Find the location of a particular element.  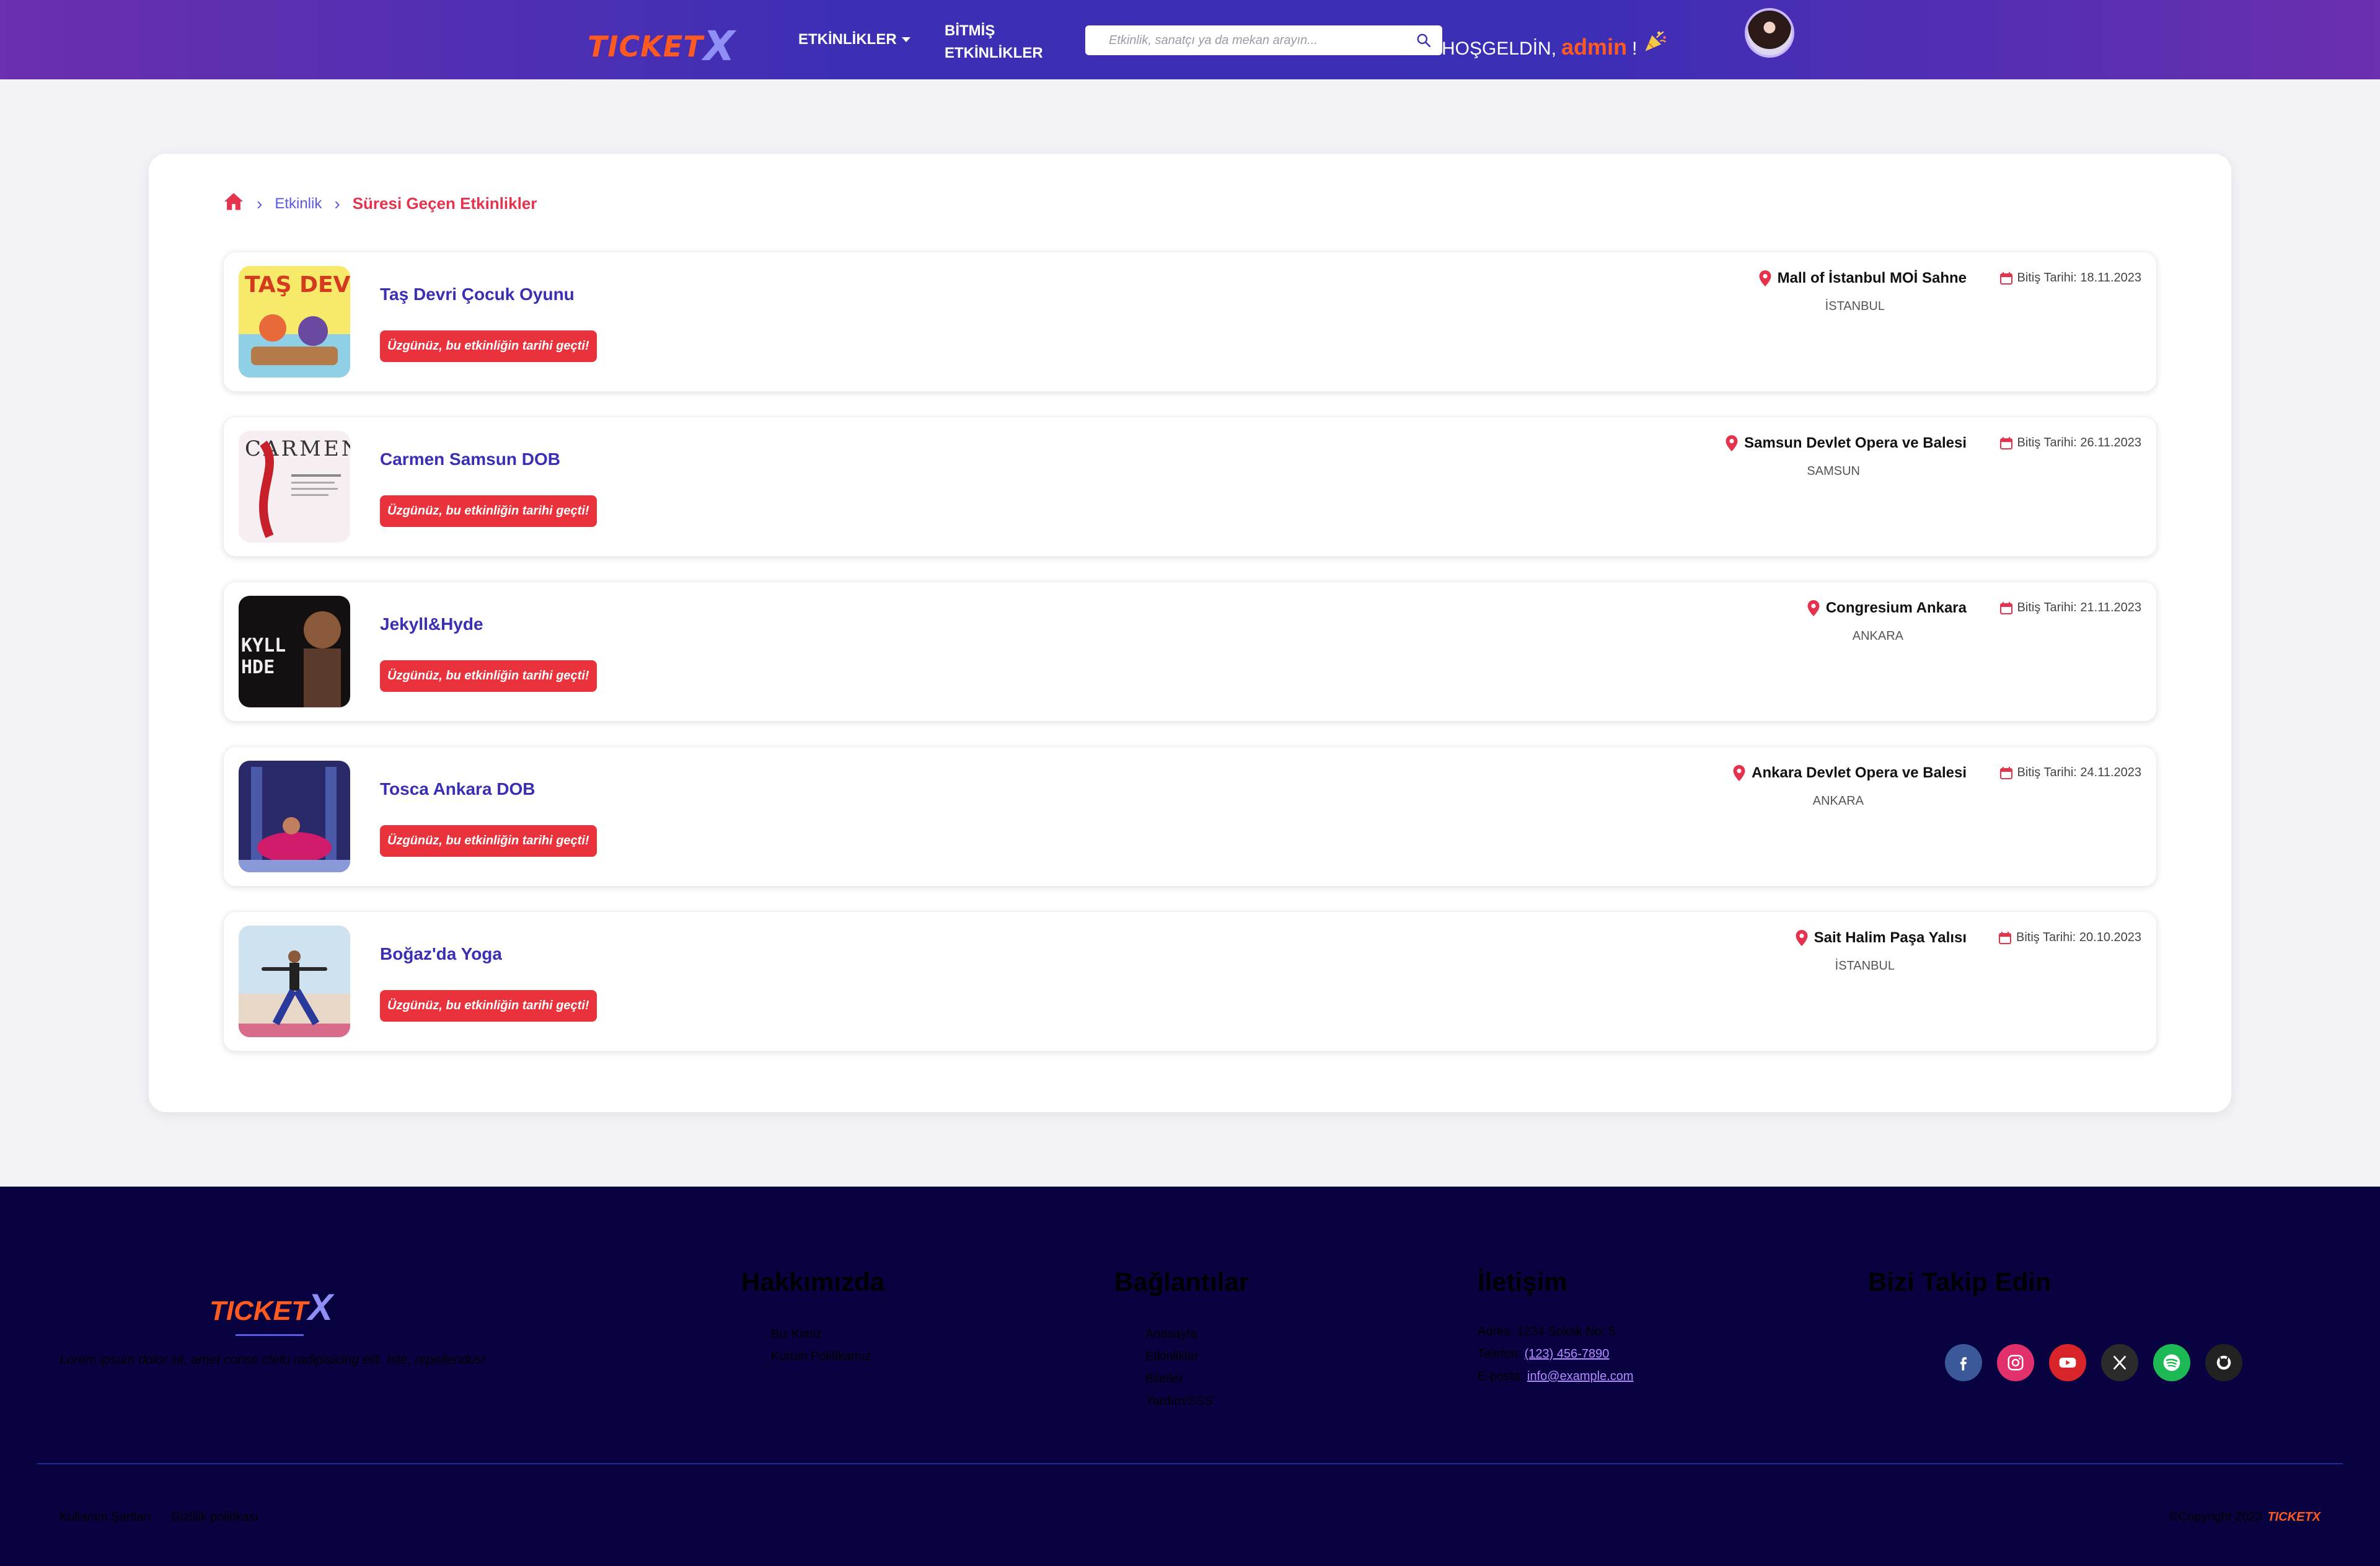

event-venue: Congresium Ankara is located at coordinates (1887, 608).